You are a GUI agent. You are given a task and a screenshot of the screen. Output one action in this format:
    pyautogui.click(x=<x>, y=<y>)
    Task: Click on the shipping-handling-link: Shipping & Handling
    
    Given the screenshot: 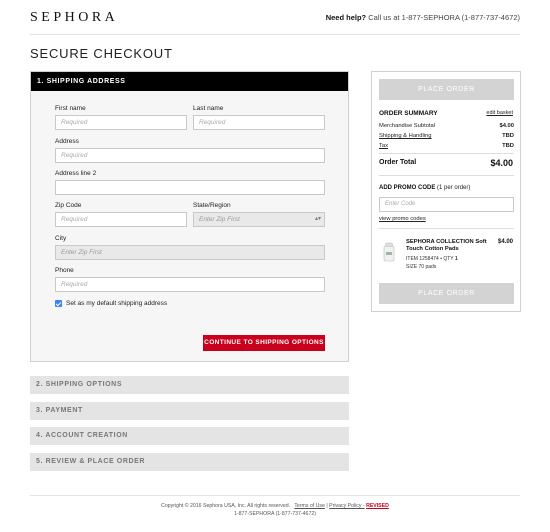 What is the action you would take?
    pyautogui.click(x=405, y=136)
    